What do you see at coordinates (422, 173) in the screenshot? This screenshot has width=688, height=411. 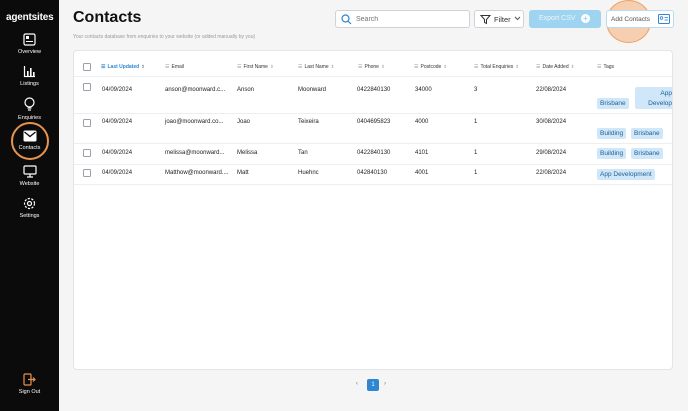 I see `cell-postcode: 4001` at bounding box center [422, 173].